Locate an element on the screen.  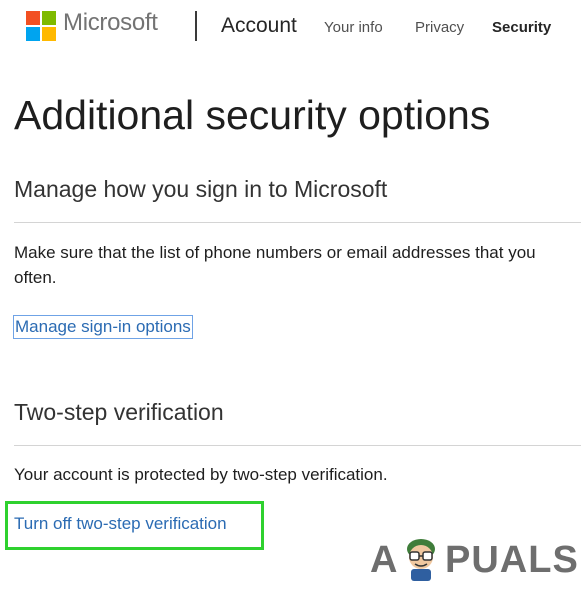
brand-name: Microsoft is located at coordinates (110, 23).